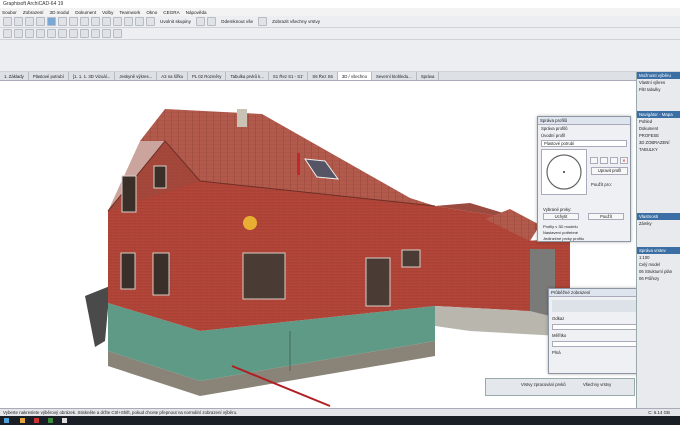 The height and width of the screenshot is (425, 680). I want to click on navigator-item: Filtr tabulky, so click(658, 89).